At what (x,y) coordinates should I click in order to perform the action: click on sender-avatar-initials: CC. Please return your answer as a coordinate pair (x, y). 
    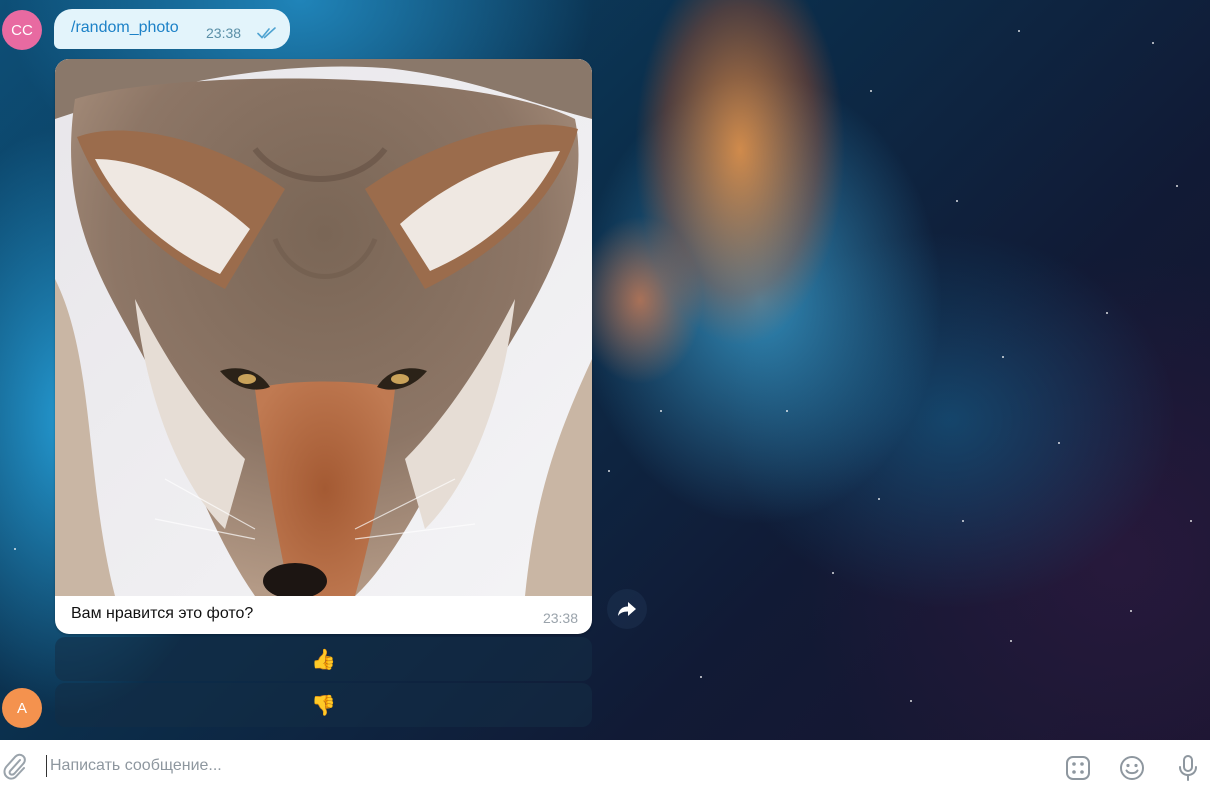
    Looking at the image, I should click on (22, 30).